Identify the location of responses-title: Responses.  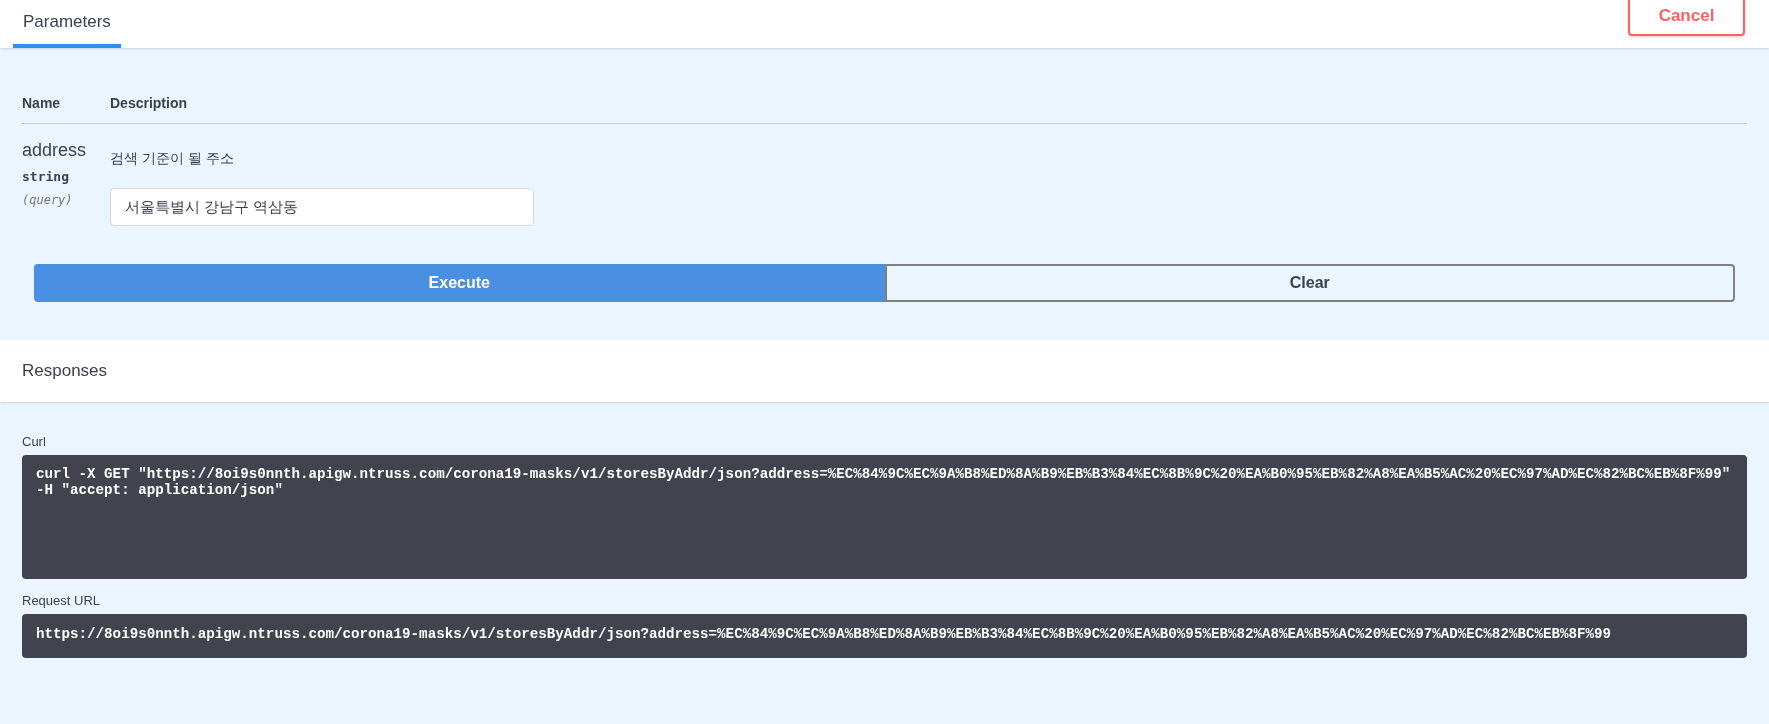
(65, 371).